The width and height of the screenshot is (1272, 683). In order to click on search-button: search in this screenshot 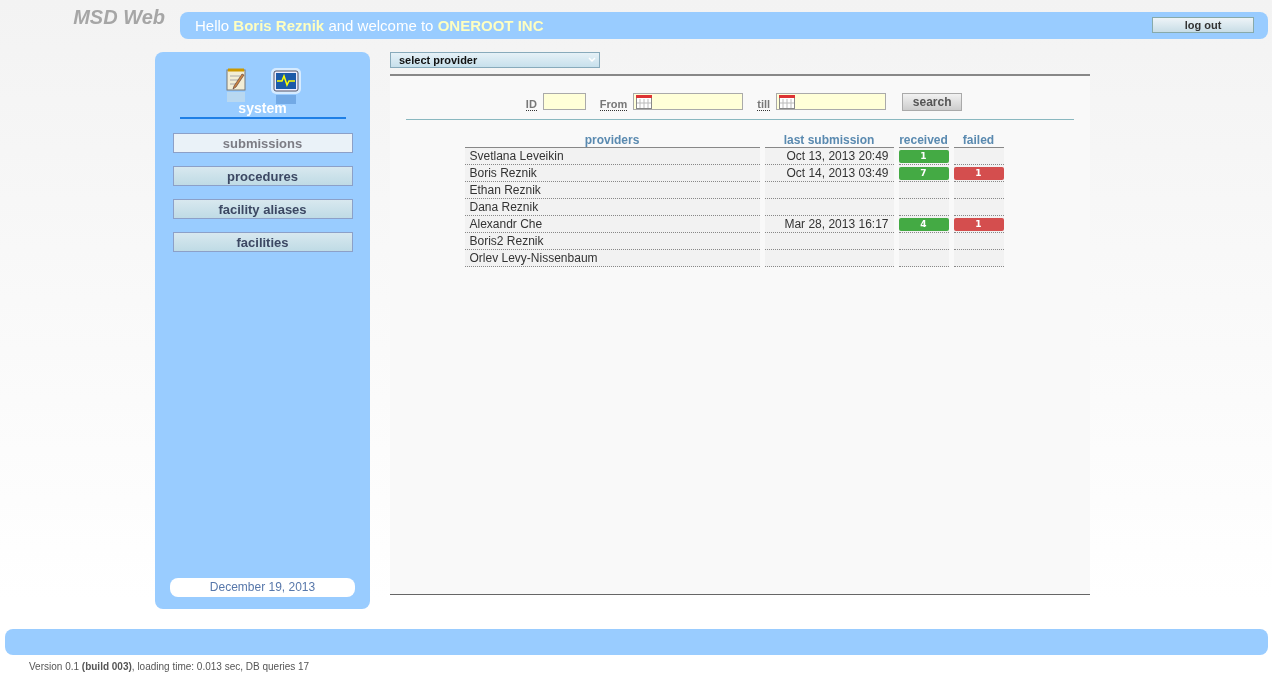, I will do `click(932, 101)`.